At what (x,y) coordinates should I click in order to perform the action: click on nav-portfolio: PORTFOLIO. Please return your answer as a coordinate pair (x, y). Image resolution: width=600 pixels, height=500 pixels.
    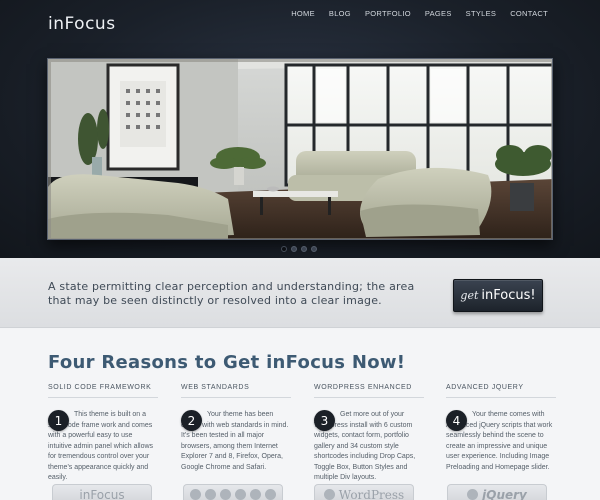
    Looking at the image, I should click on (388, 14).